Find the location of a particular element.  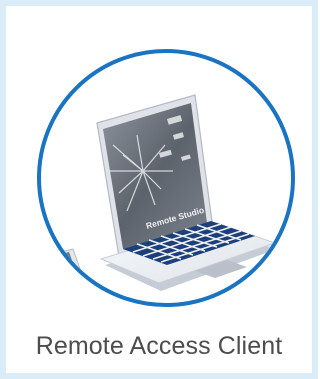

tile-label: Remote Access Client is located at coordinates (159, 346).